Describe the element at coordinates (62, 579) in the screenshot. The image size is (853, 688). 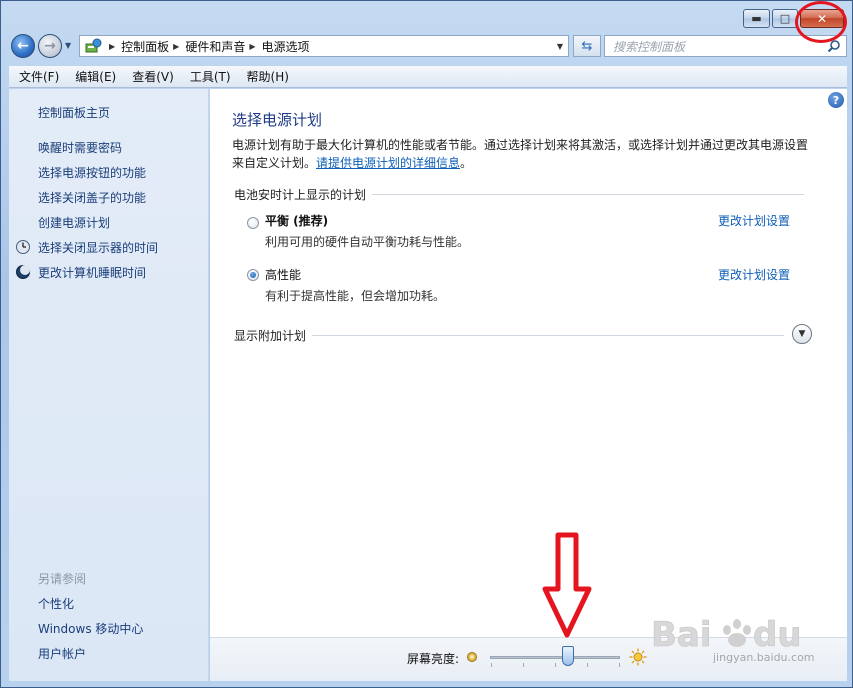
I see `see-also-heading: 另请参阅` at that location.